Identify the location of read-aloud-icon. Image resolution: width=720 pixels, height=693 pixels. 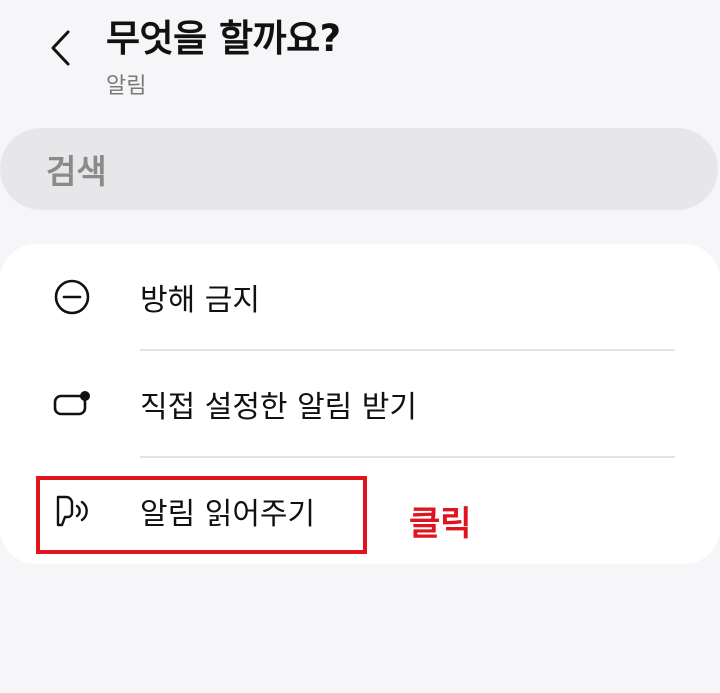
(72, 511).